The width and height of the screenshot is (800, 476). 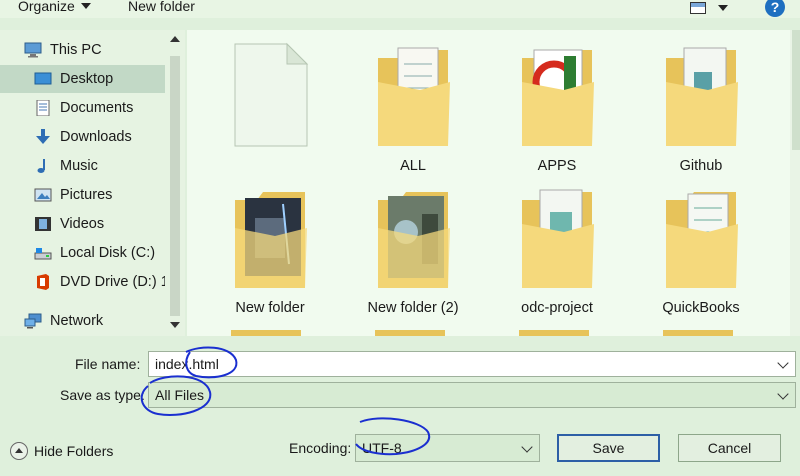 What do you see at coordinates (608, 448) in the screenshot?
I see `save-button: Save` at bounding box center [608, 448].